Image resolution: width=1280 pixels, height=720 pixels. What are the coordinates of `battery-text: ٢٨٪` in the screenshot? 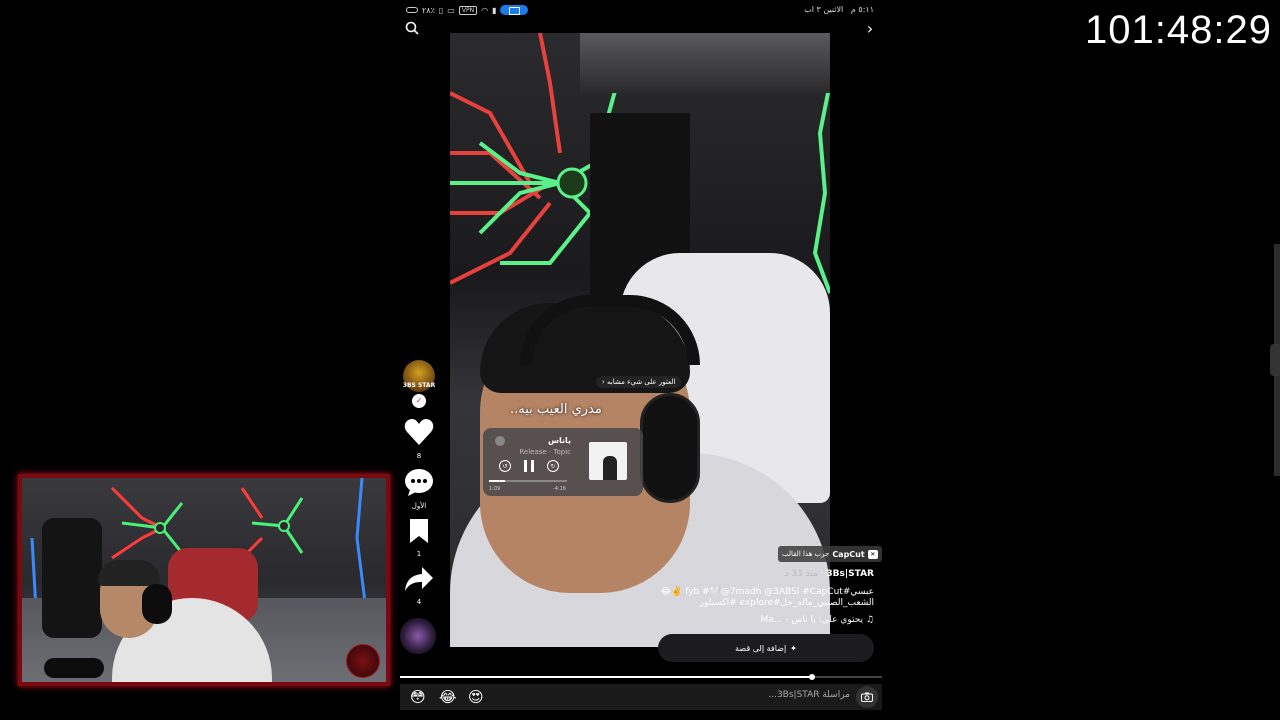 It's located at (428, 10).